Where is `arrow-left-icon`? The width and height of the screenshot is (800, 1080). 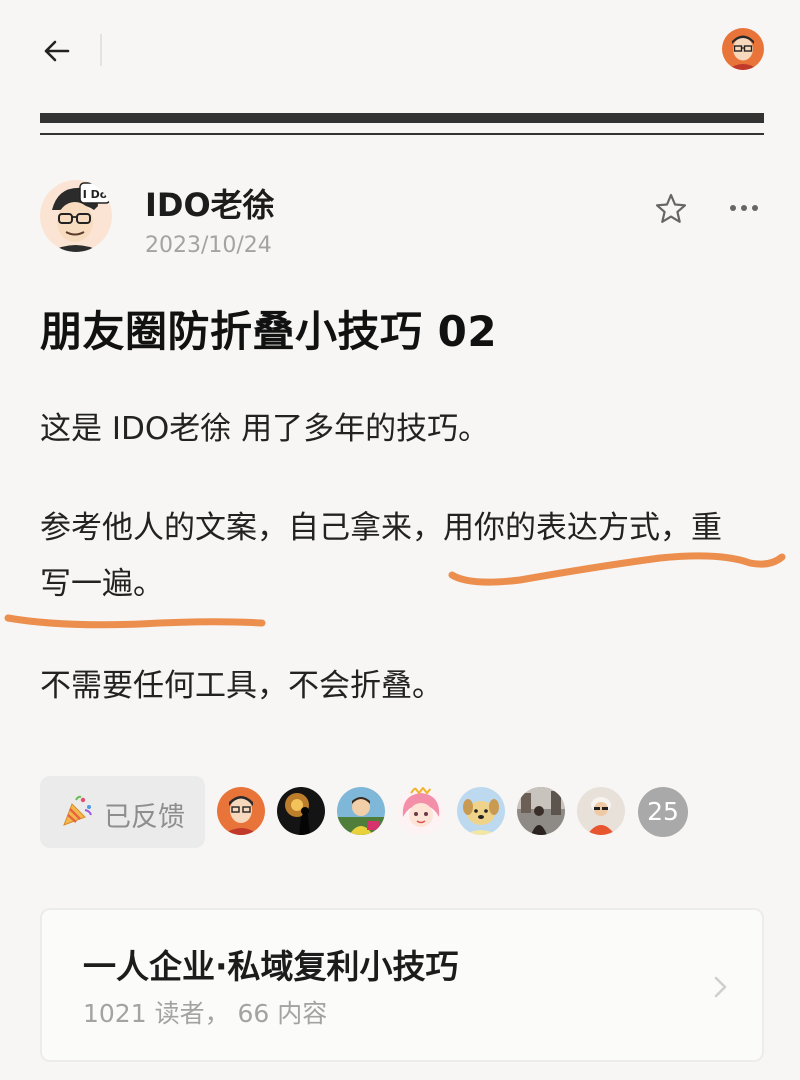 arrow-left-icon is located at coordinates (57, 51).